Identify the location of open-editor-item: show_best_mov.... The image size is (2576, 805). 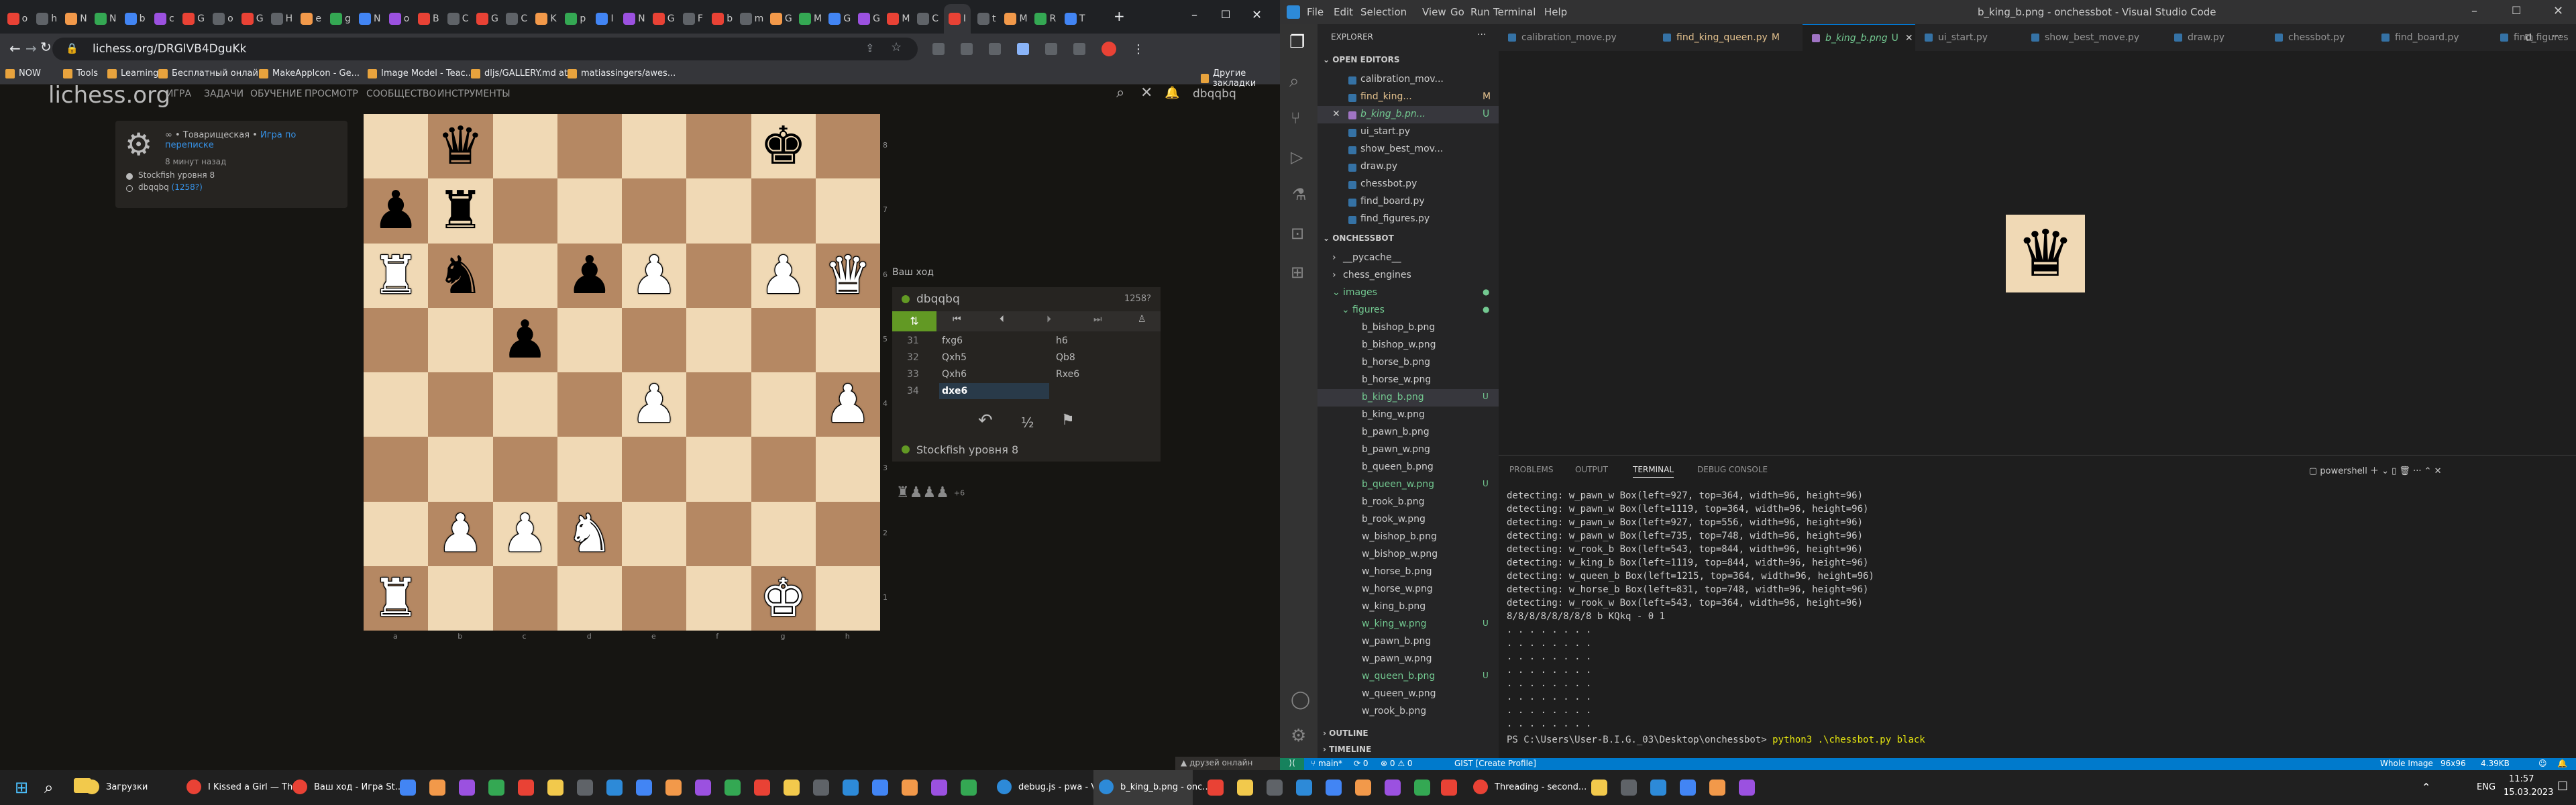
(1408, 149).